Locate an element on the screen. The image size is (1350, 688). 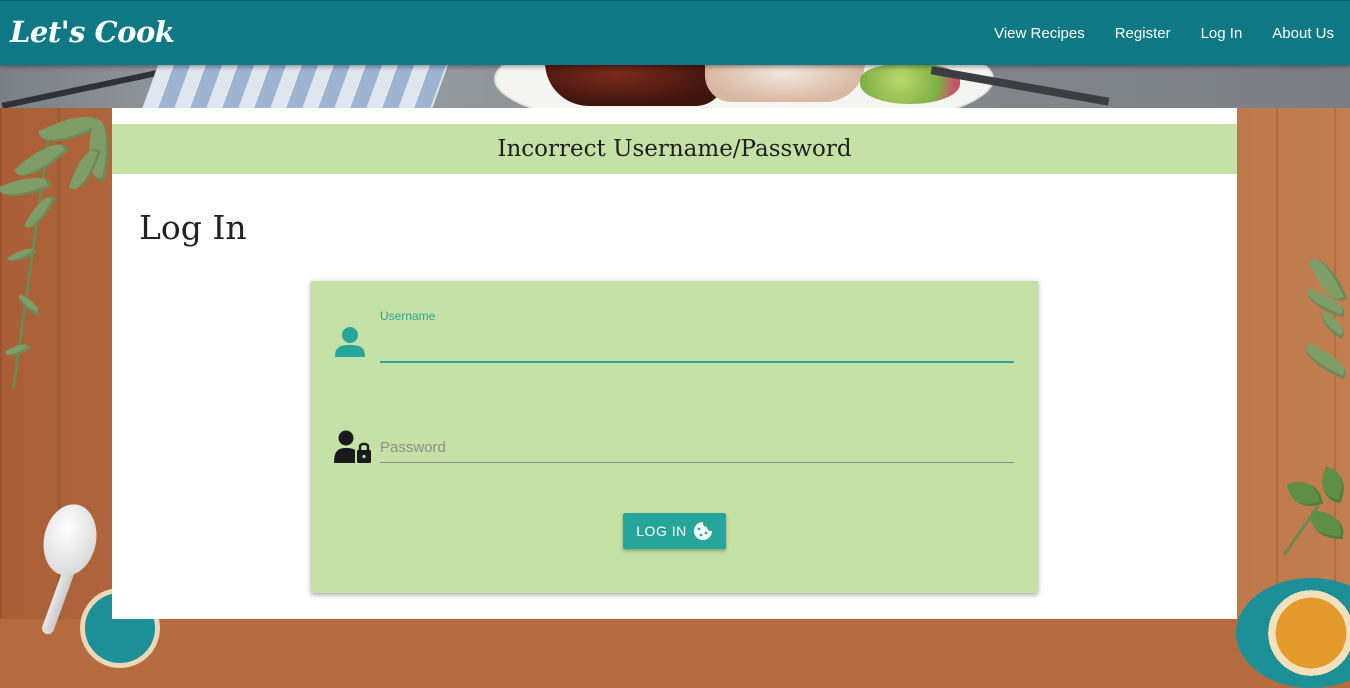
nav-link-view-recipes: View Recipes is located at coordinates (1039, 33).